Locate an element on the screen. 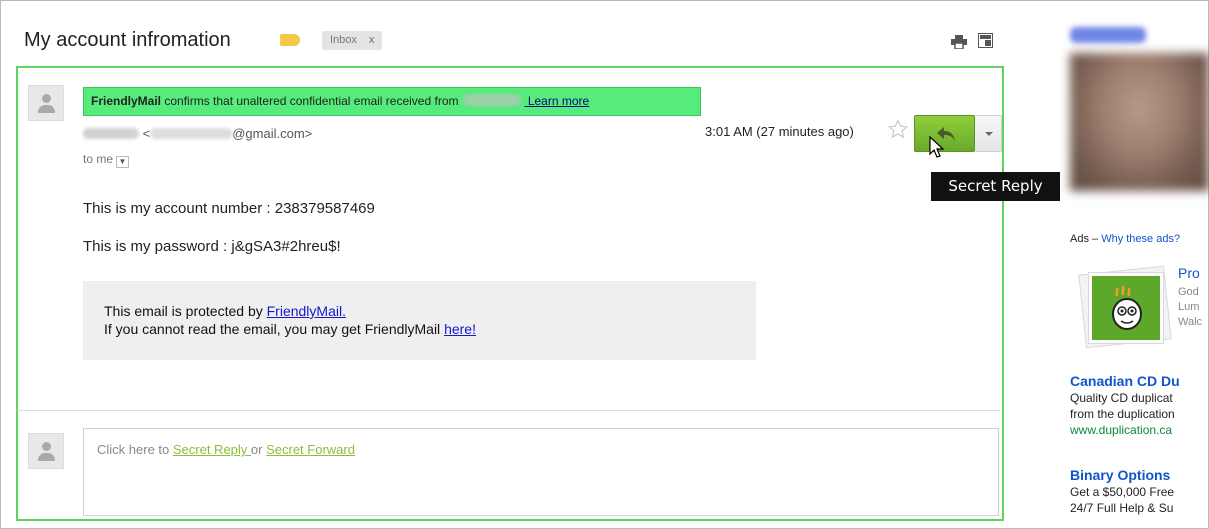 The image size is (1209, 529). thread-subject: My account infromation is located at coordinates (127, 40).